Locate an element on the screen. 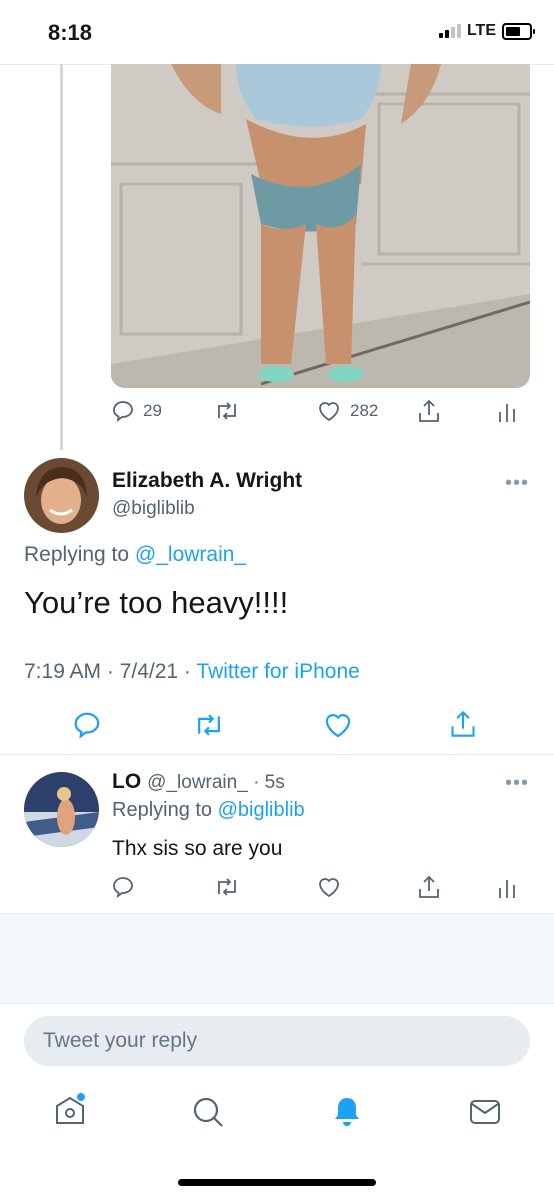 This screenshot has width=554, height=1200. analytics-action is located at coordinates (507, 412).